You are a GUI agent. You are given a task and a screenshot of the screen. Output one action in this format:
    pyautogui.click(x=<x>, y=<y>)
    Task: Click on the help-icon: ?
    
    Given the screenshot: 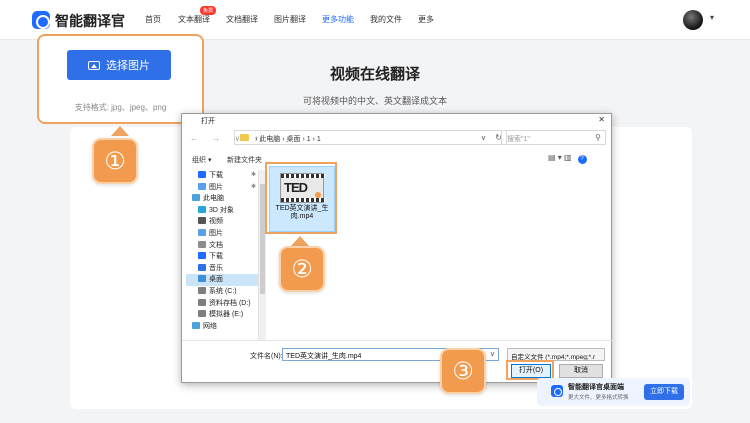 What is the action you would take?
    pyautogui.click(x=582, y=159)
    